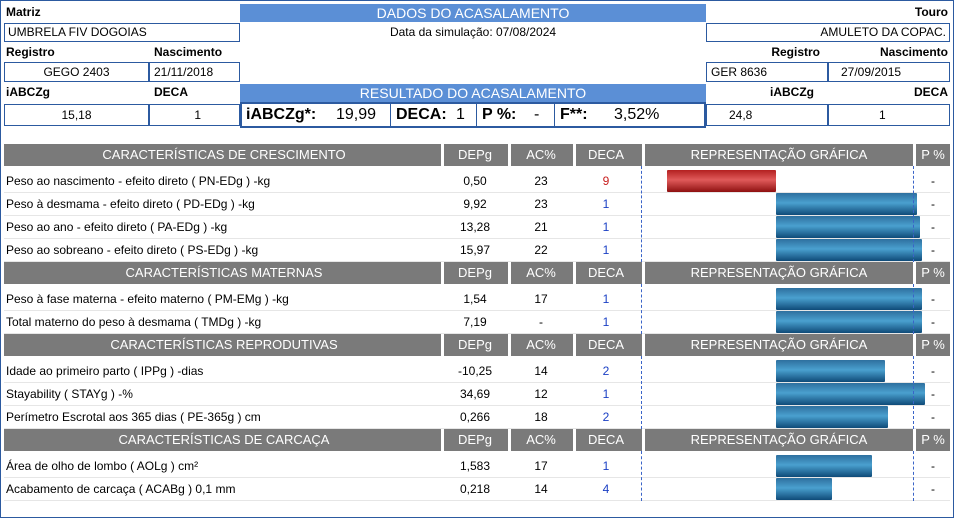 This screenshot has width=956, height=520. What do you see at coordinates (121, 489) in the screenshot?
I see `trait-name: Acabamento de carcaça ( ACABg ) 0,1 mm` at bounding box center [121, 489].